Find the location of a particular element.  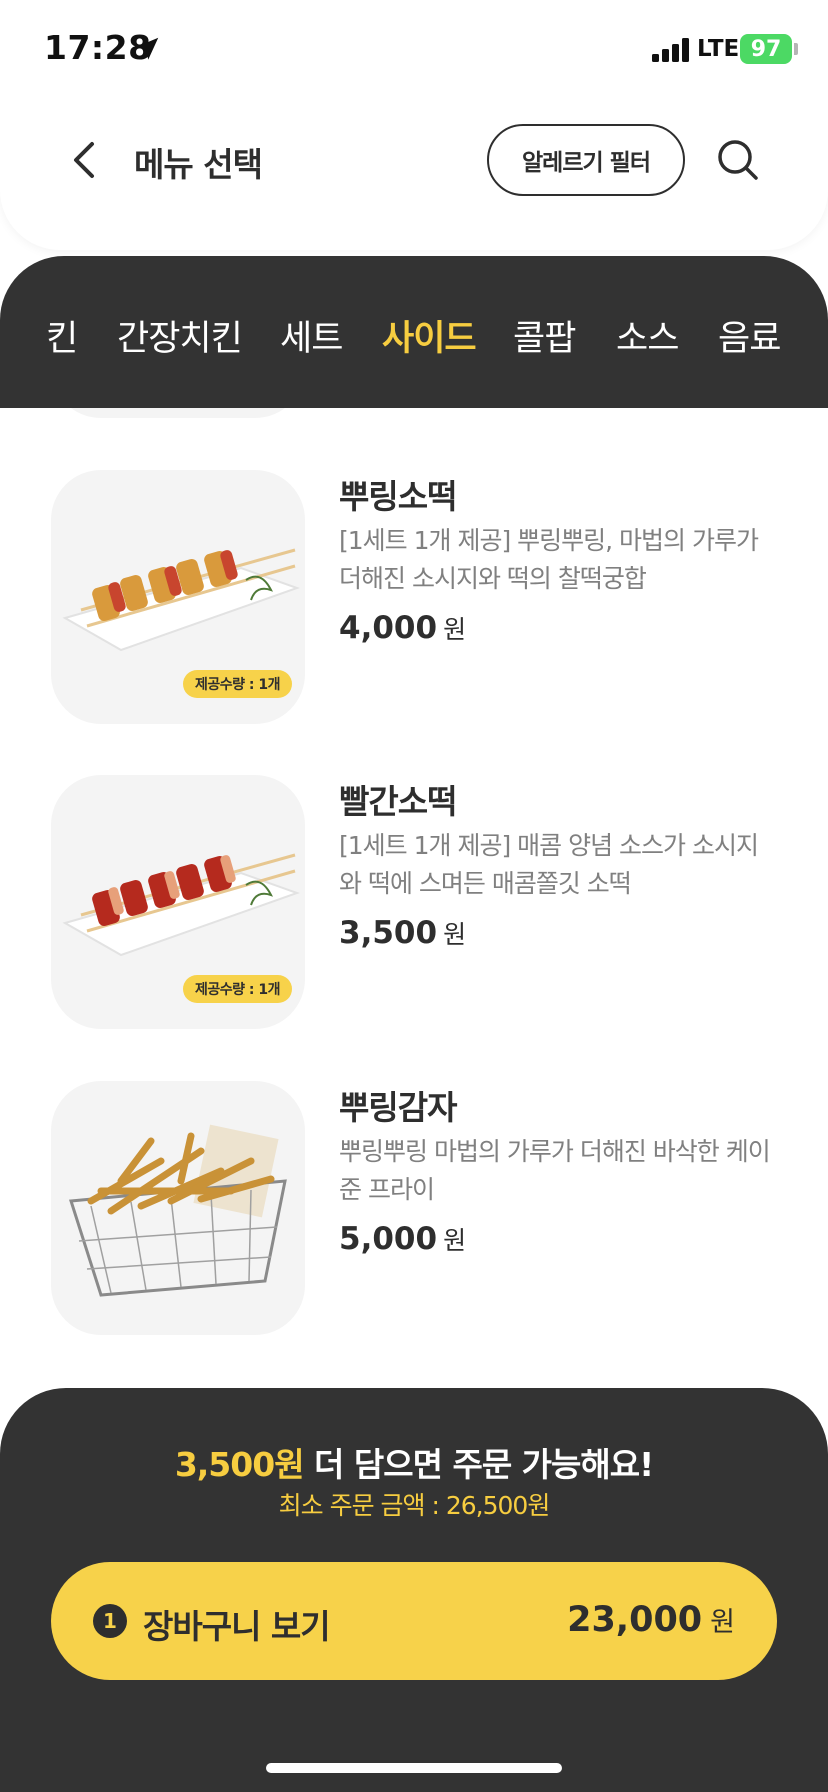

tab-category-2: 세트 is located at coordinates (311, 335).